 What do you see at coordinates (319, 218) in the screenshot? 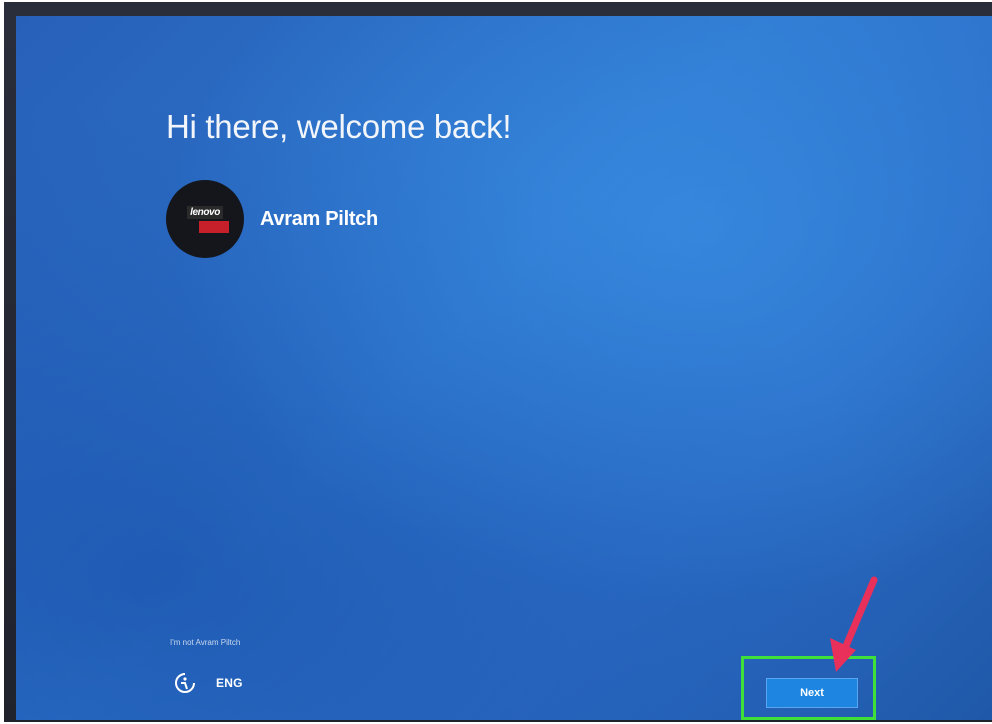
I see `account-name: Avram Piltch` at bounding box center [319, 218].